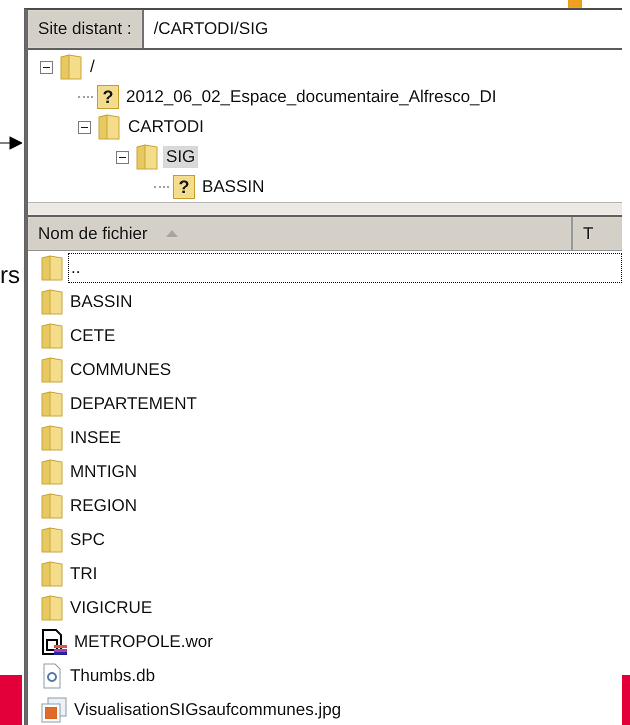 The width and height of the screenshot is (630, 725). Describe the element at coordinates (133, 404) in the screenshot. I see `file-name: DEPARTEMENT` at that location.